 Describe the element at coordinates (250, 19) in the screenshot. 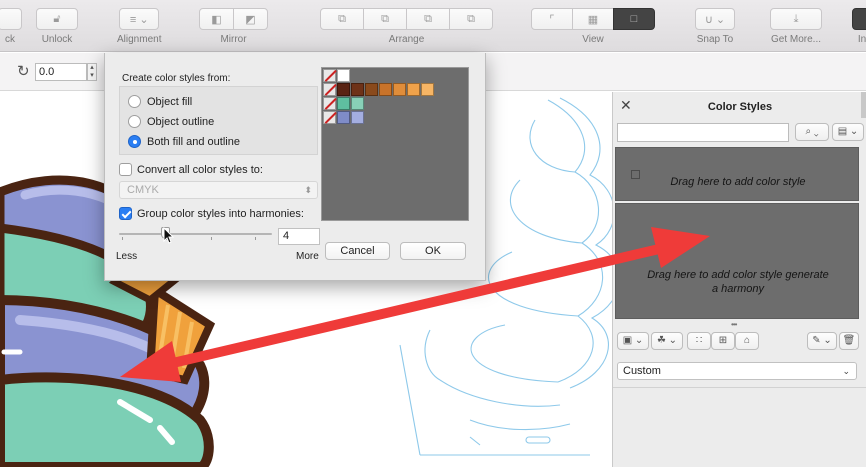

I see `mirror-vertical-button: ◩` at that location.